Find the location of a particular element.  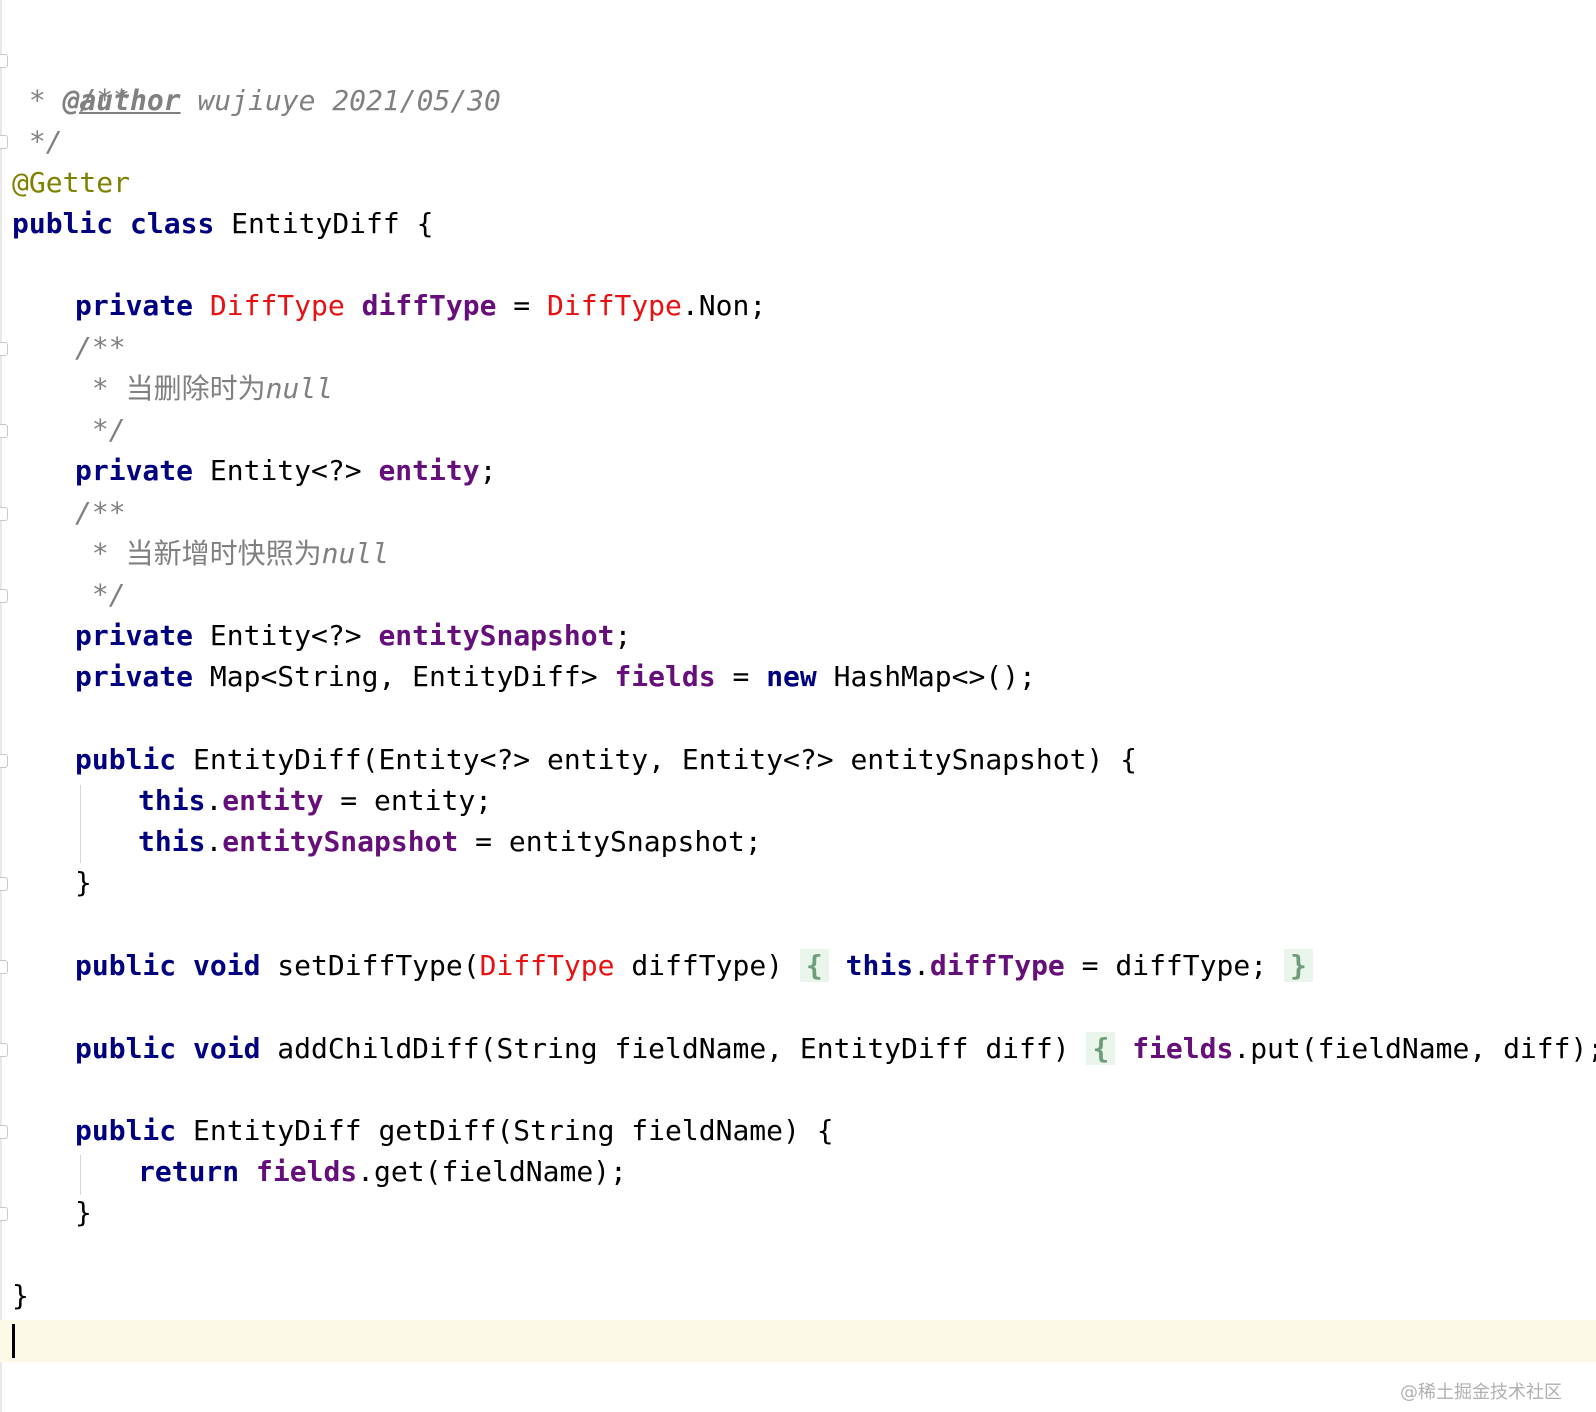

javadoc-text: 当删除时为 is located at coordinates (195, 388).